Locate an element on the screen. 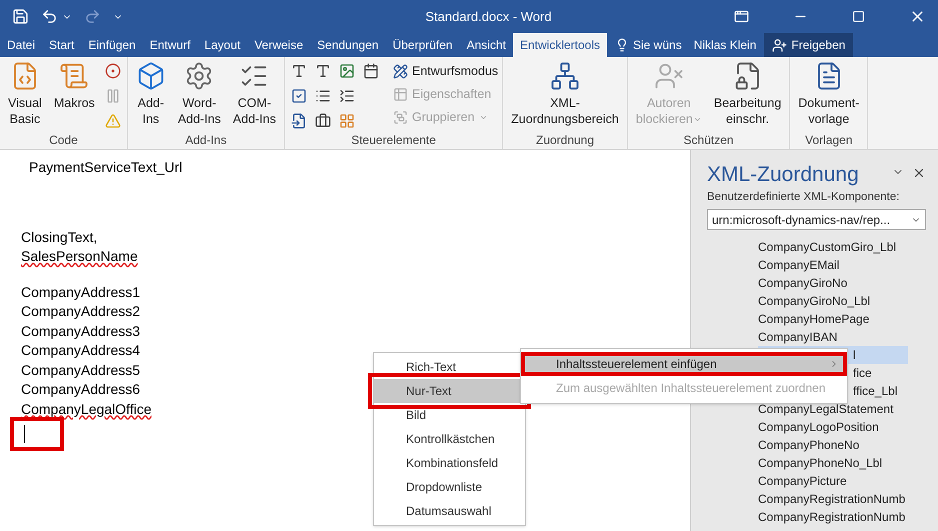  document-line: PaymentServiceText_Url is located at coordinates (105, 167).